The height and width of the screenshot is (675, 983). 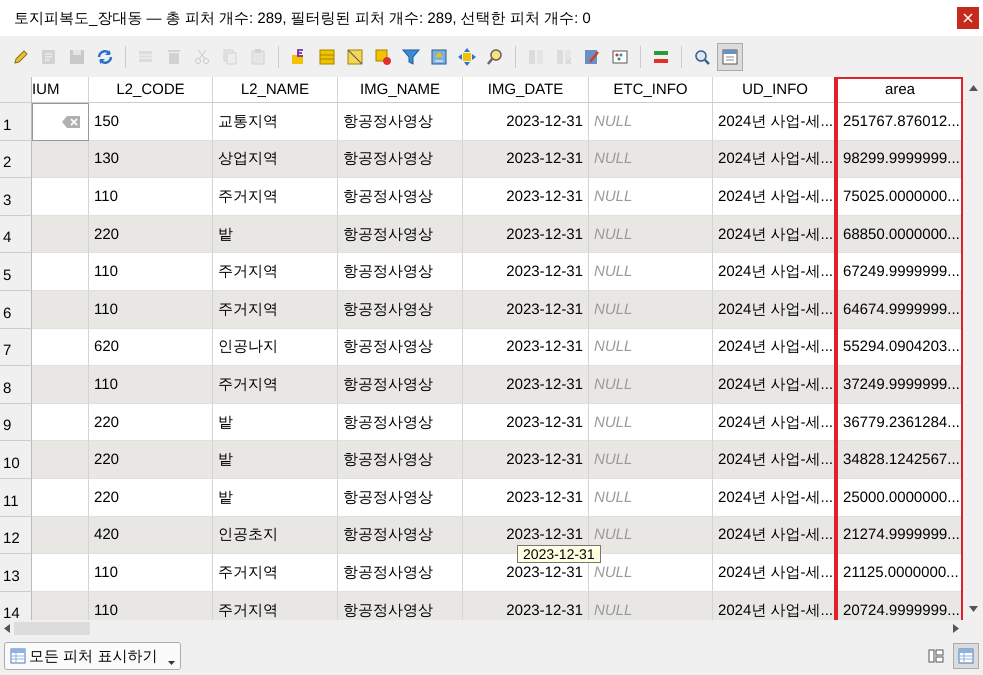 What do you see at coordinates (16, 272) in the screenshot?
I see `row-number: 5` at bounding box center [16, 272].